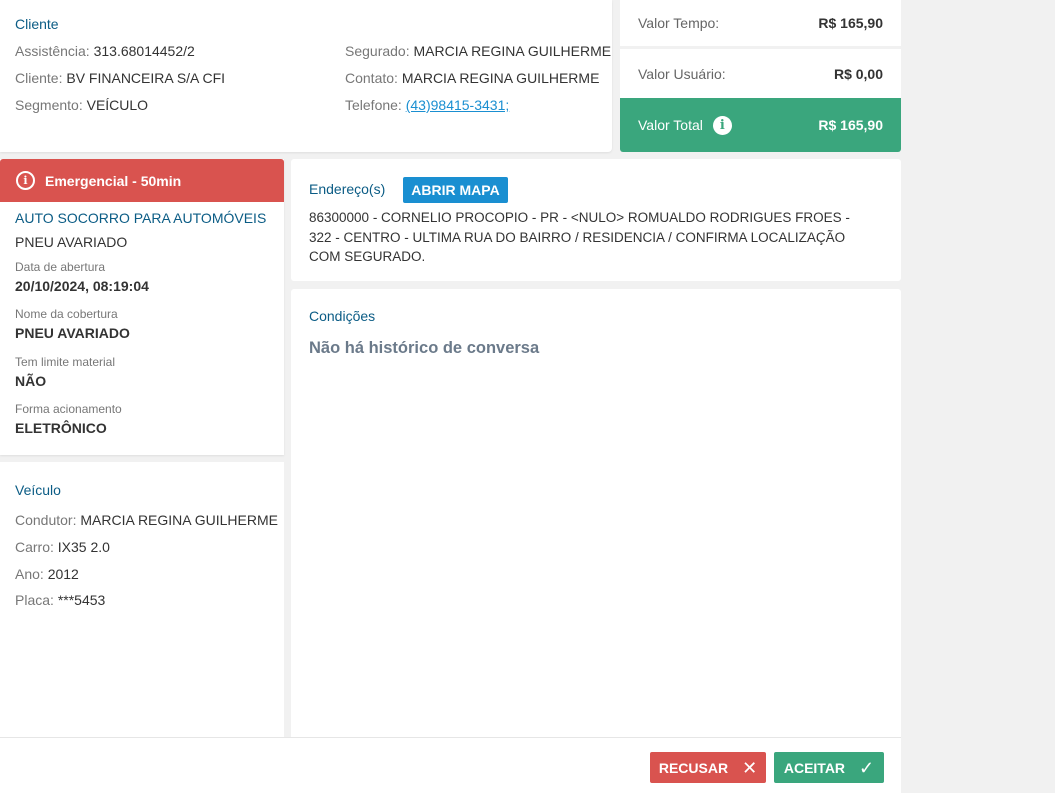 The height and width of the screenshot is (793, 1055). I want to click on placa-line: Placa: ***5453, so click(60, 600).